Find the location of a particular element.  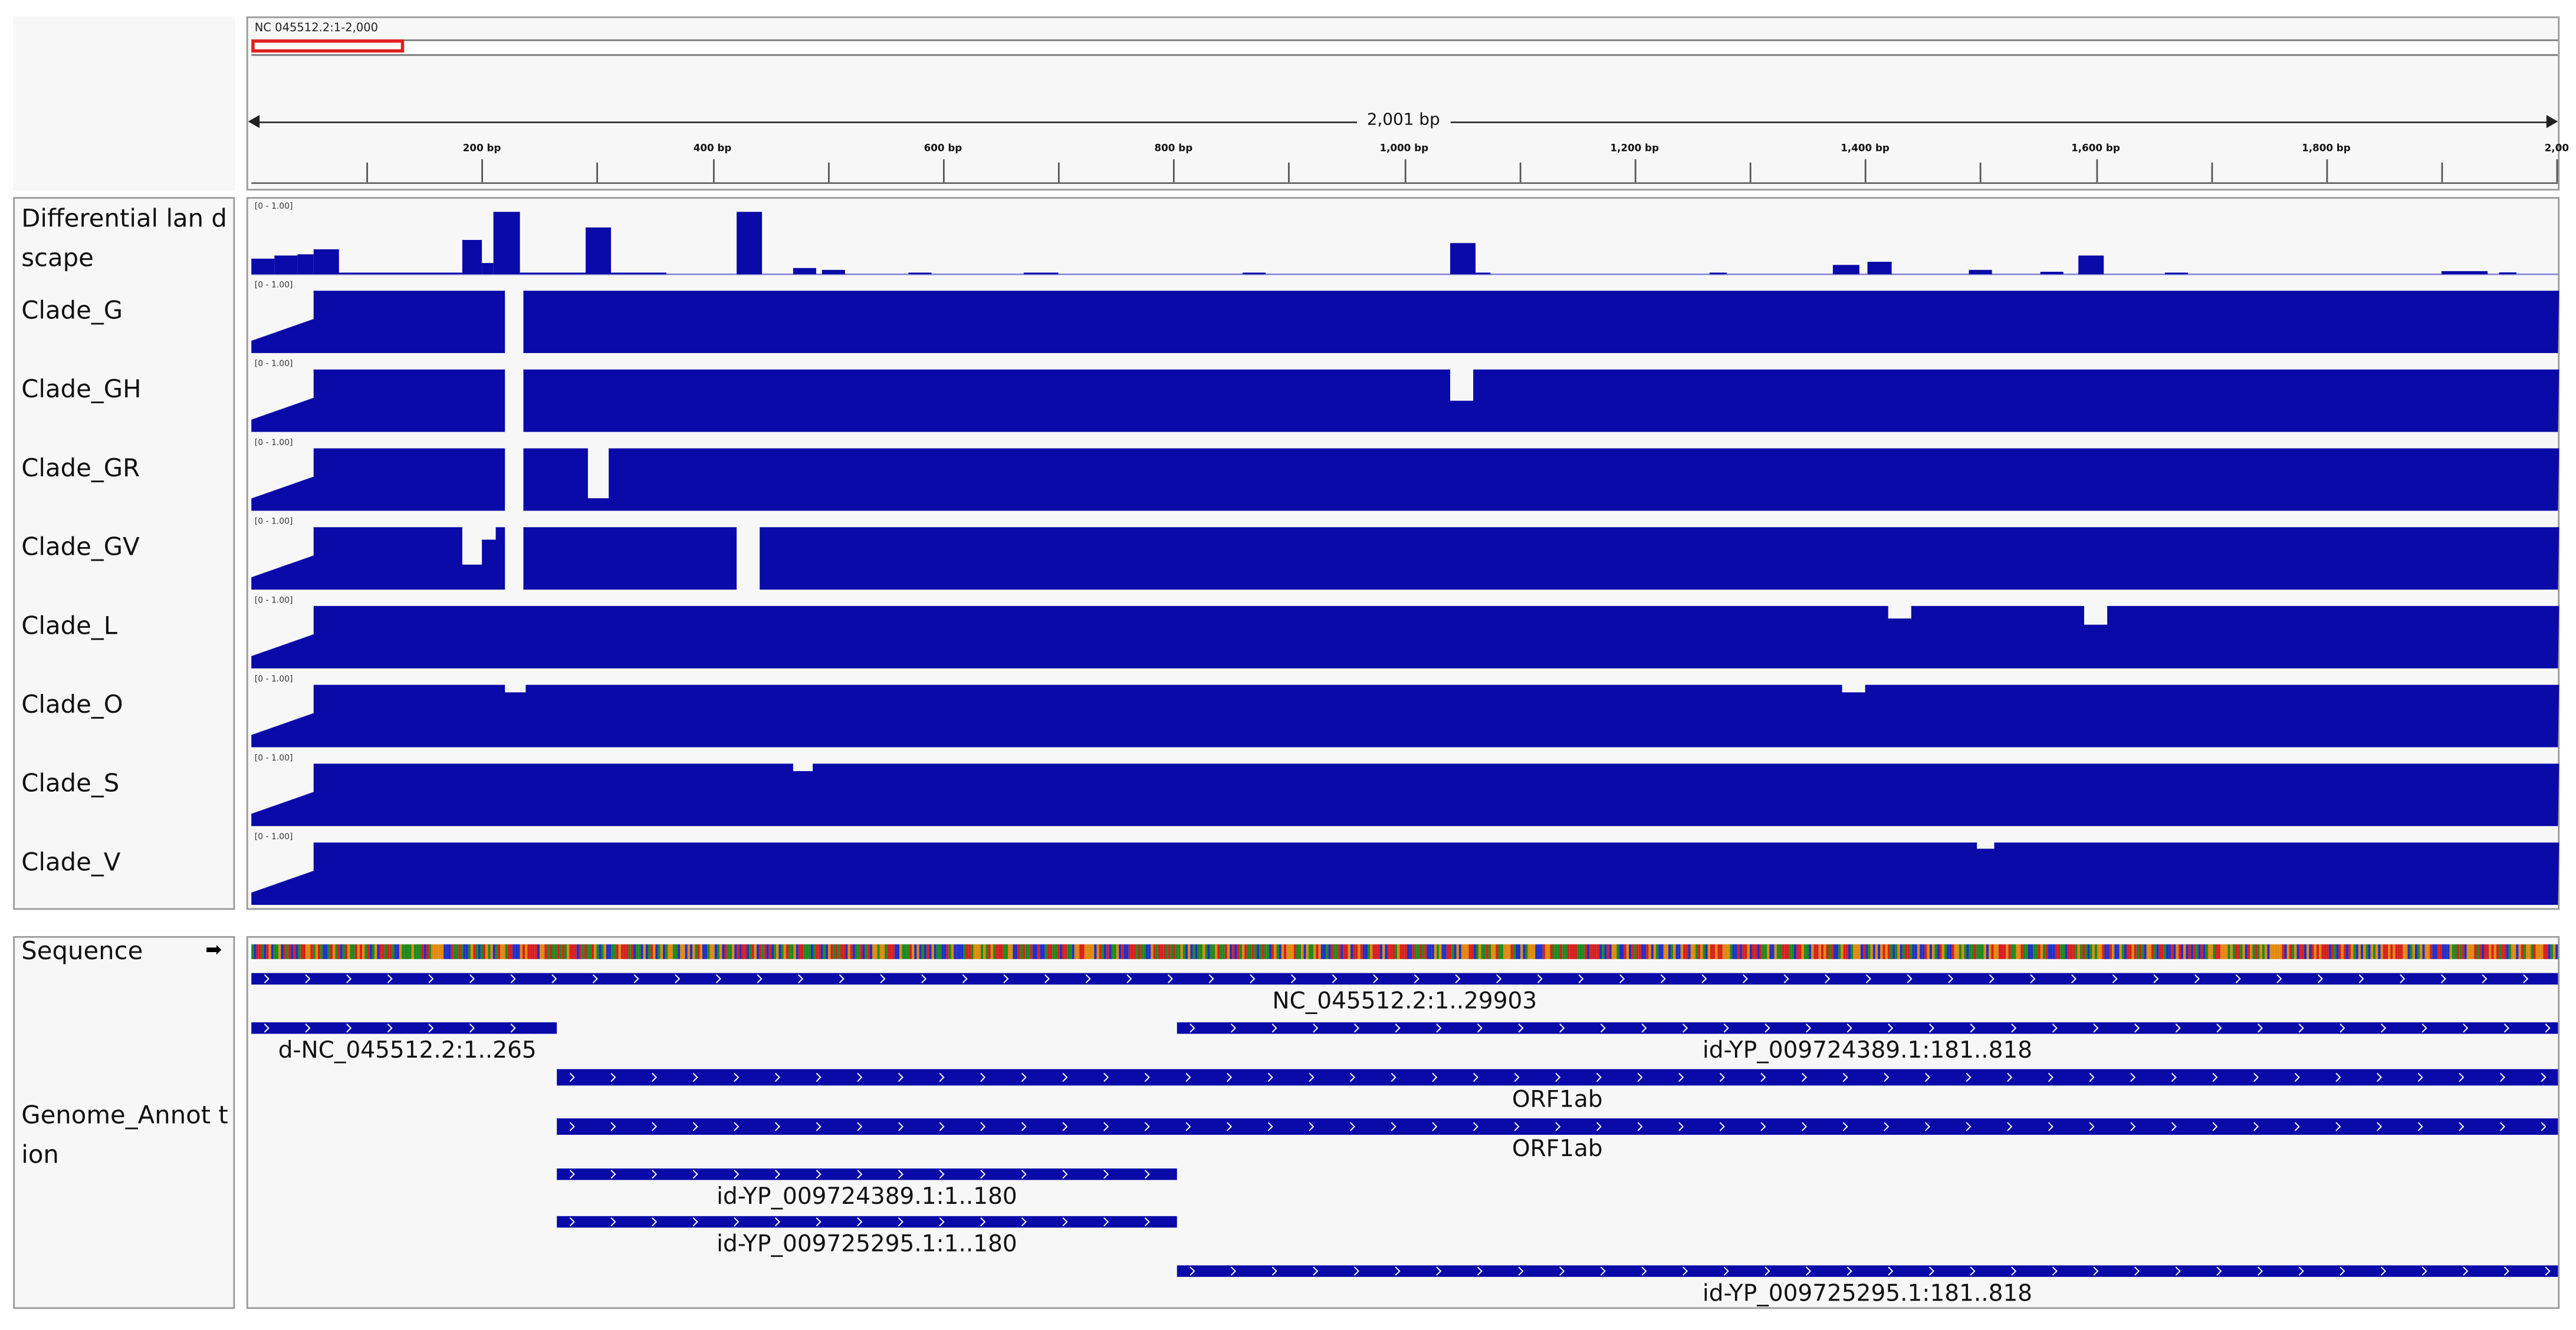

track-name-sequence: Sequence is located at coordinates (82, 950).